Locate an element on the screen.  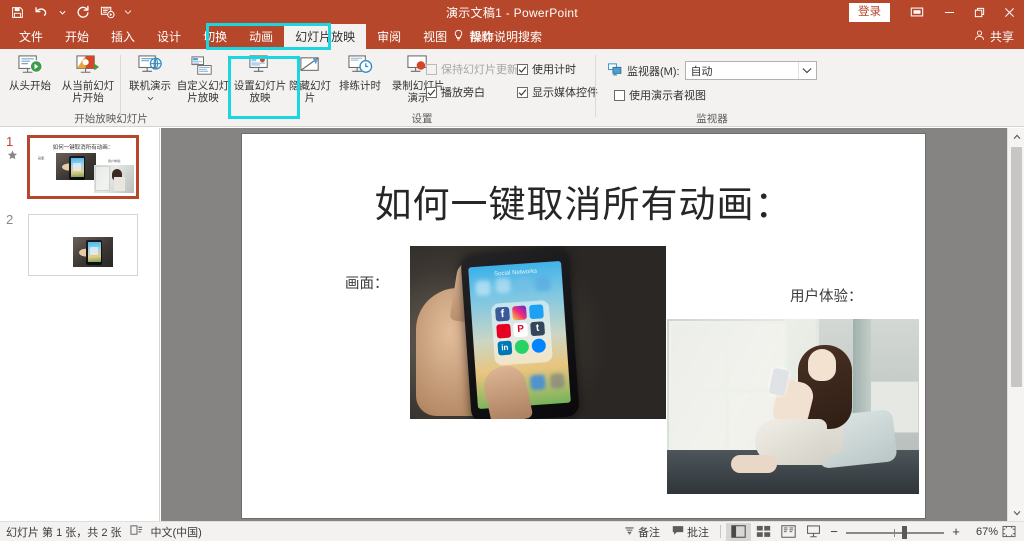
slide-label-left: 画面： is located at coordinates (367, 282).